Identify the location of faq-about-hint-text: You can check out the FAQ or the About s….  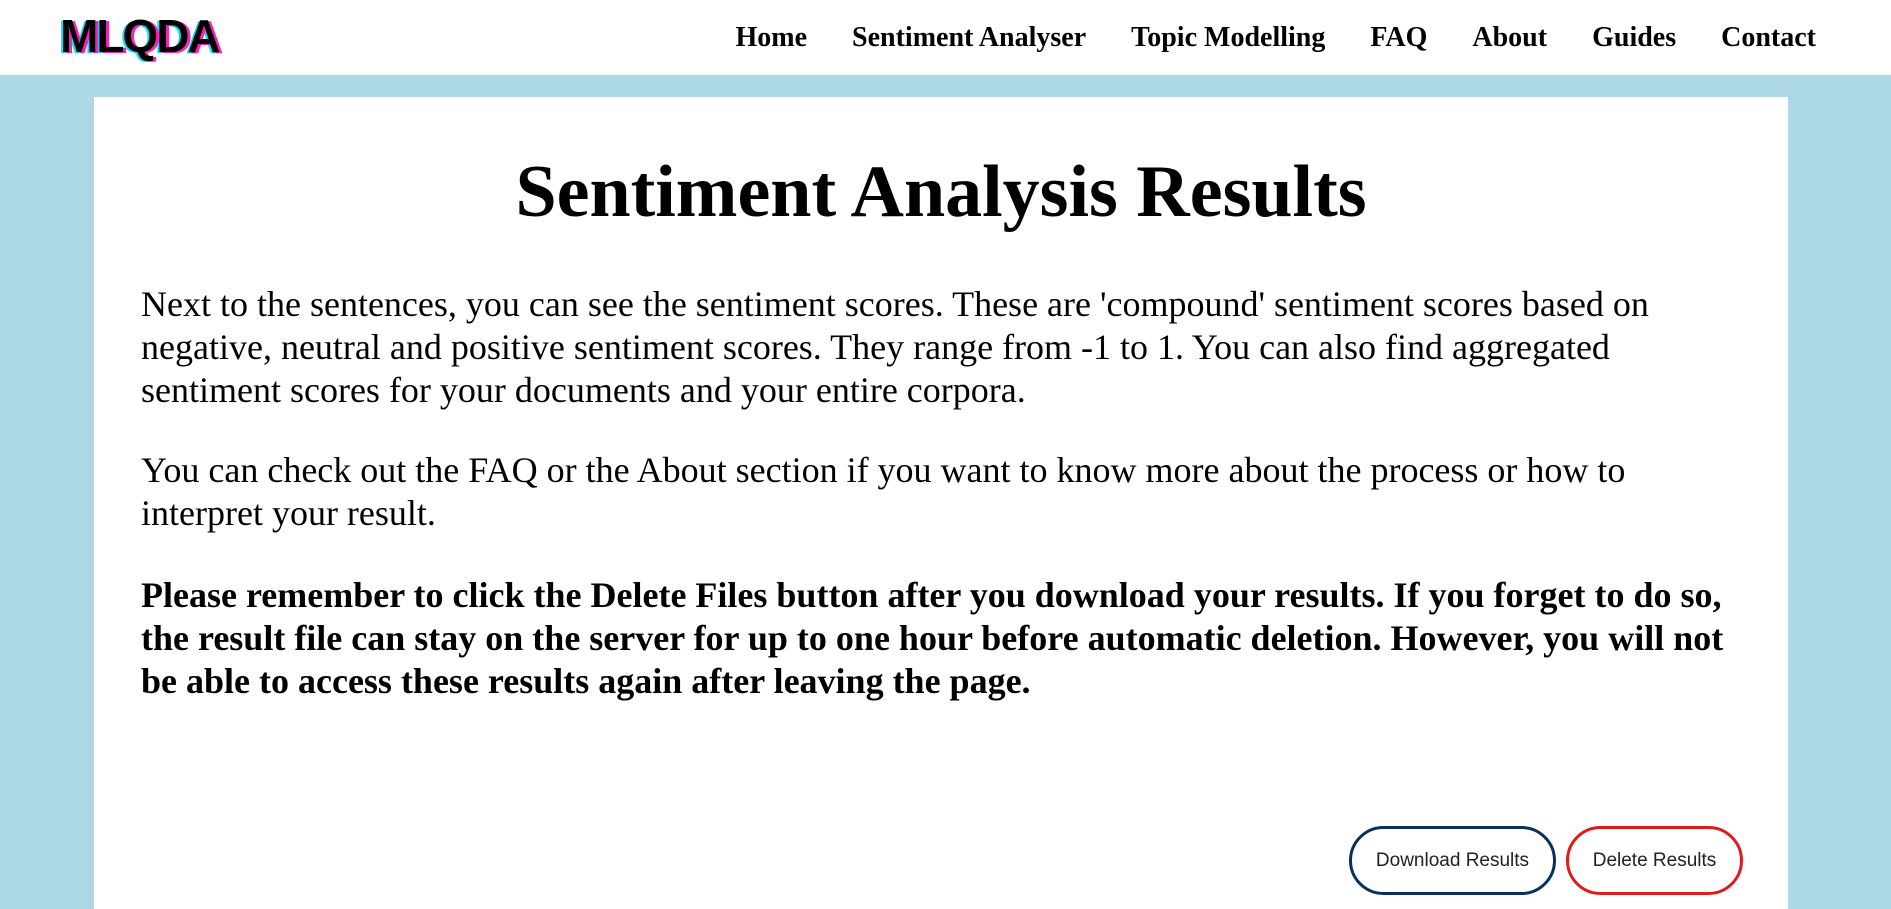
(883, 491).